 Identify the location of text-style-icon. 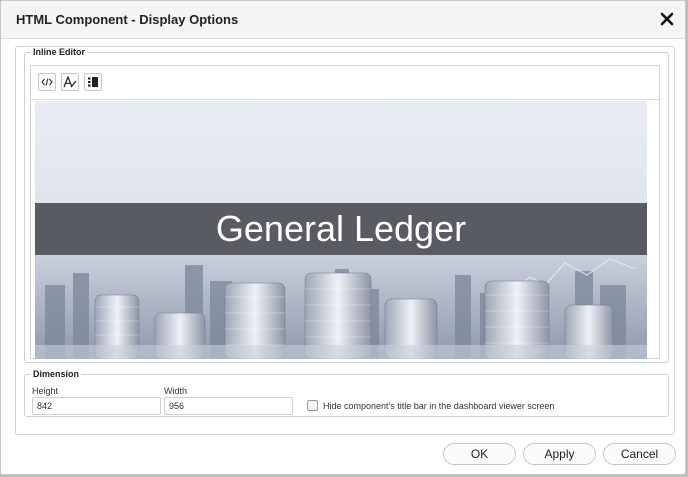
(70, 82).